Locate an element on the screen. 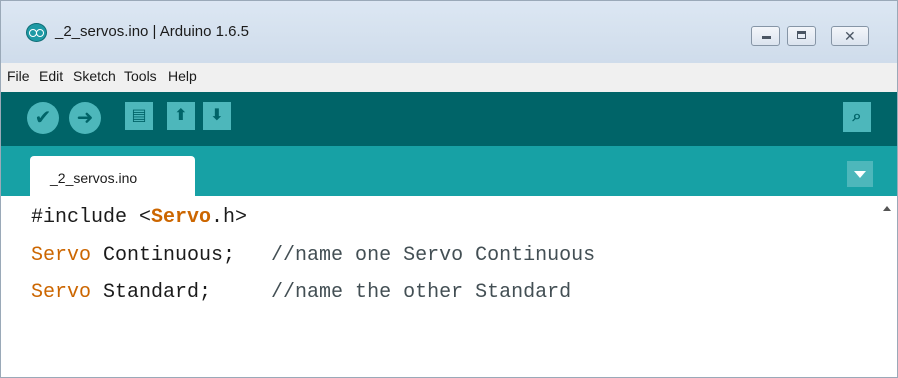 This screenshot has width=898, height=378. menu-edit: Edit is located at coordinates (51, 76).